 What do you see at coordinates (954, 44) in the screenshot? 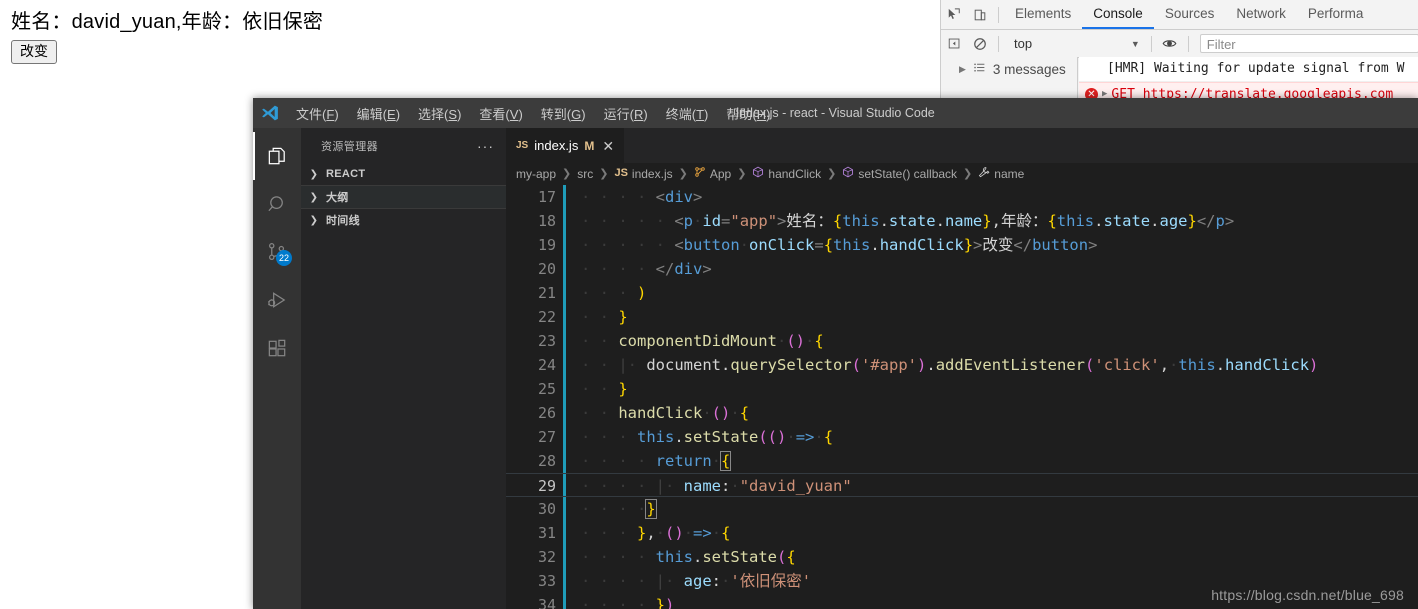
I see `console-sidebar-toggle-icon` at bounding box center [954, 44].